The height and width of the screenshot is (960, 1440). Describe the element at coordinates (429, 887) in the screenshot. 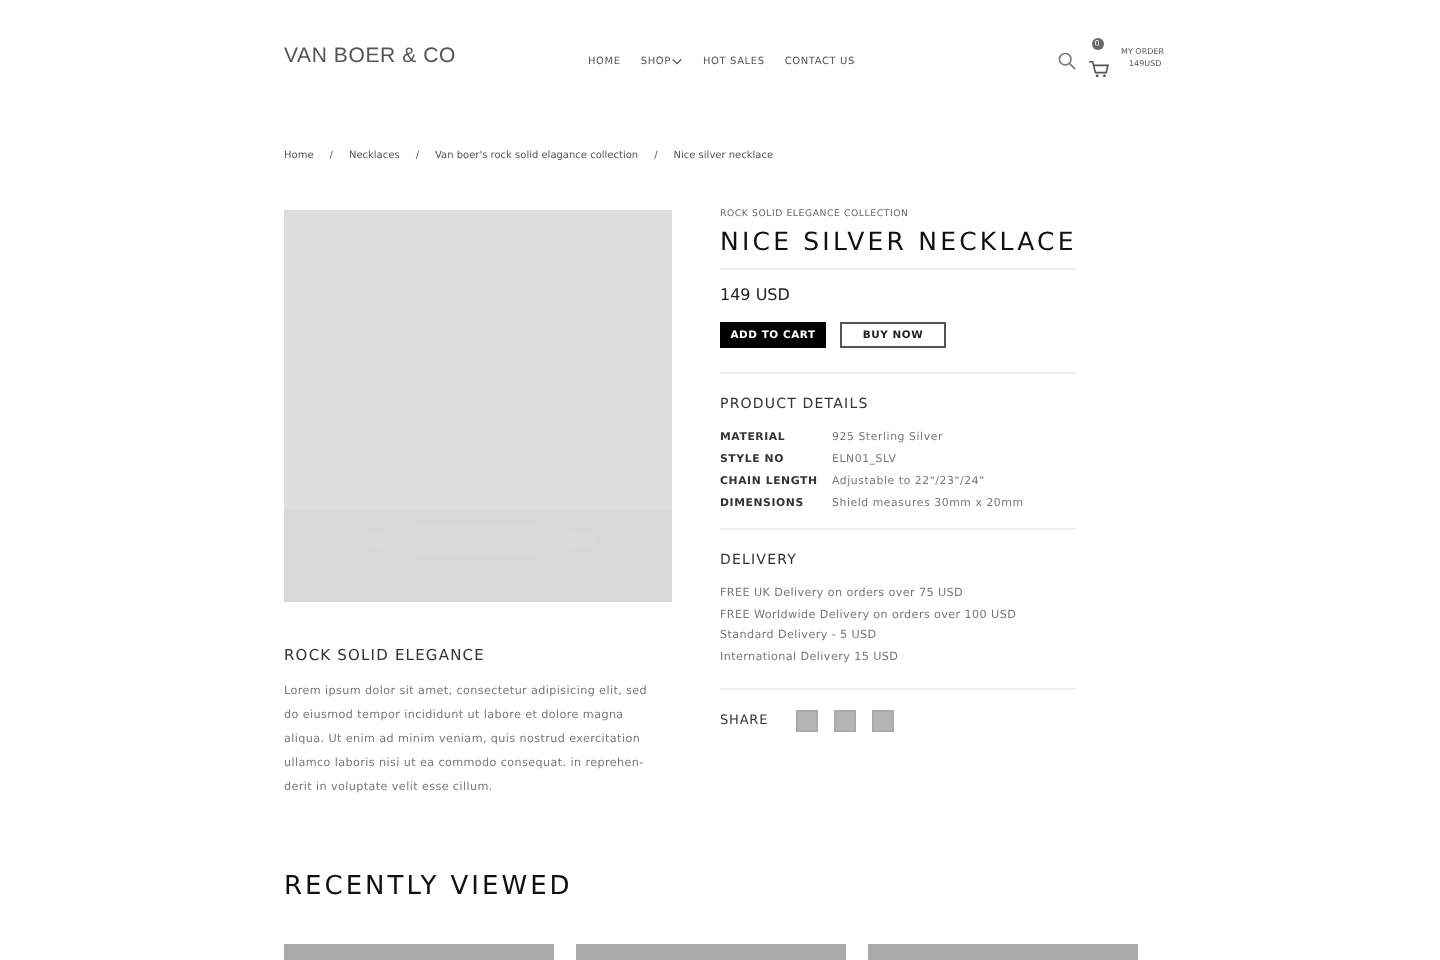

I see `section-heading: RECENTLY VIEWED` at that location.